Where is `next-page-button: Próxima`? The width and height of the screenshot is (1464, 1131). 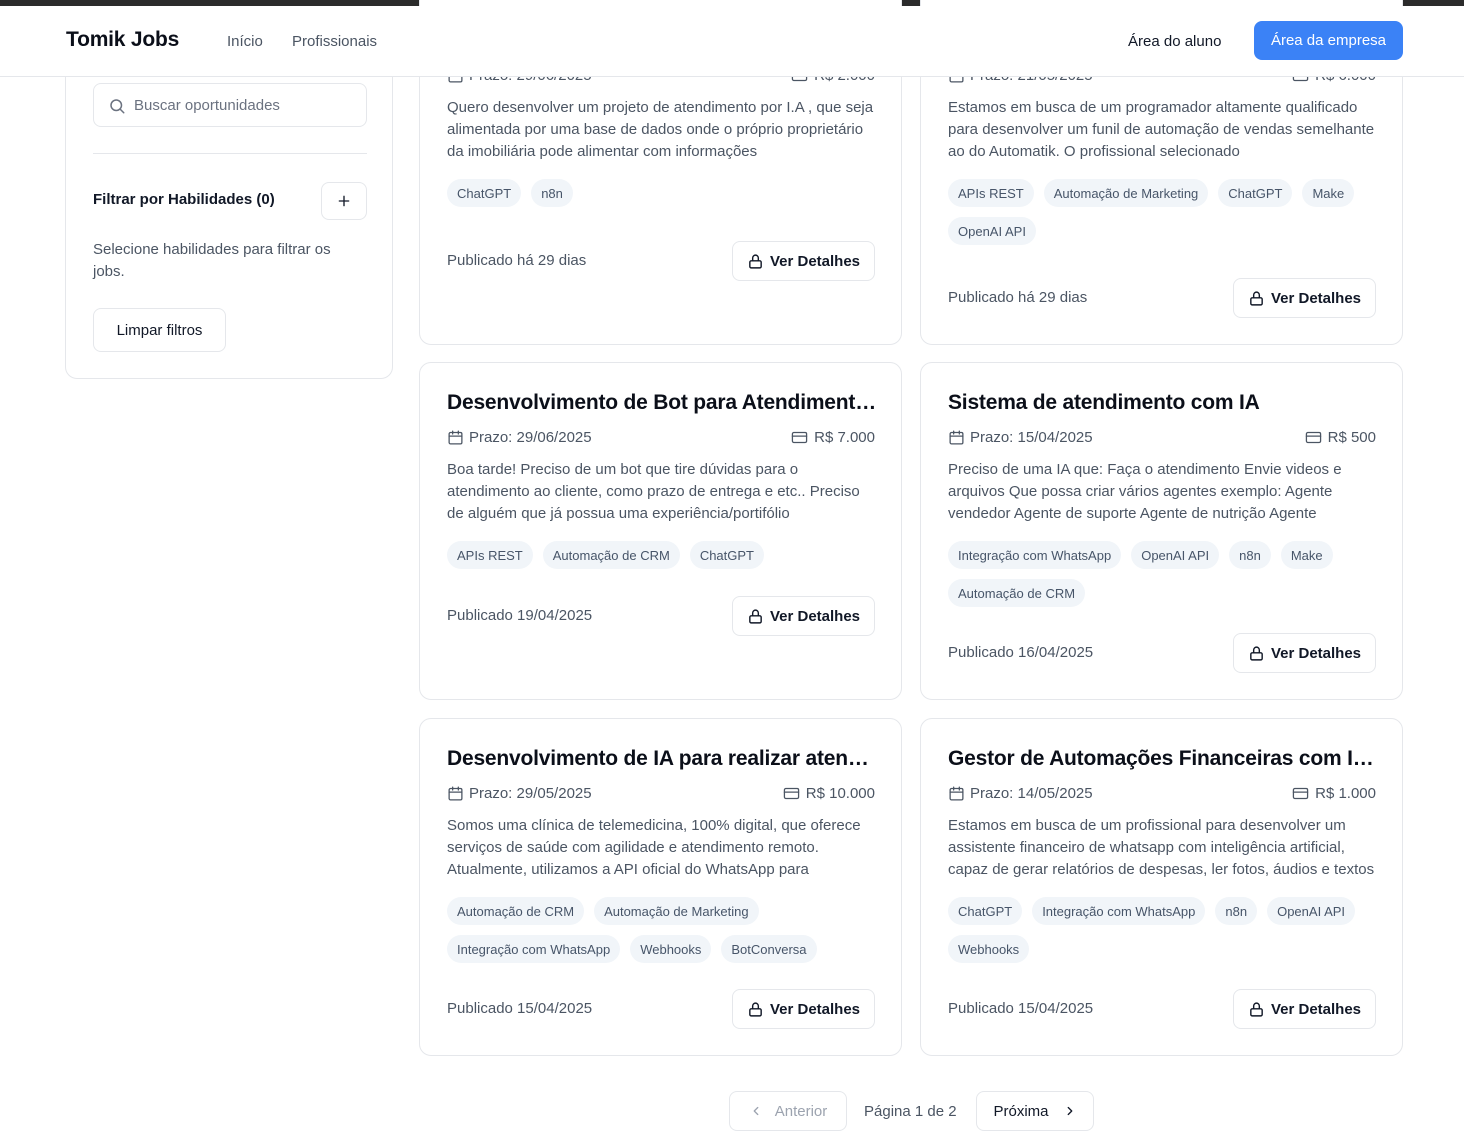
next-page-button: Próxima is located at coordinates (1035, 1111).